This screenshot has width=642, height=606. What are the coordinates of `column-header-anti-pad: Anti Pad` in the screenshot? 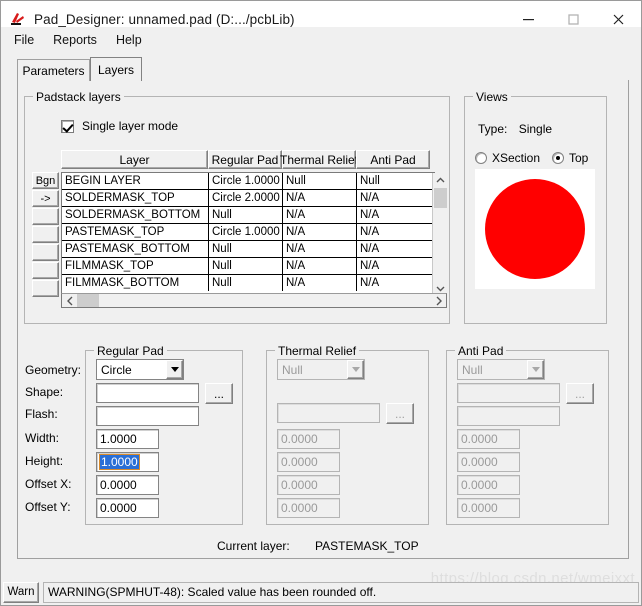 It's located at (393, 159).